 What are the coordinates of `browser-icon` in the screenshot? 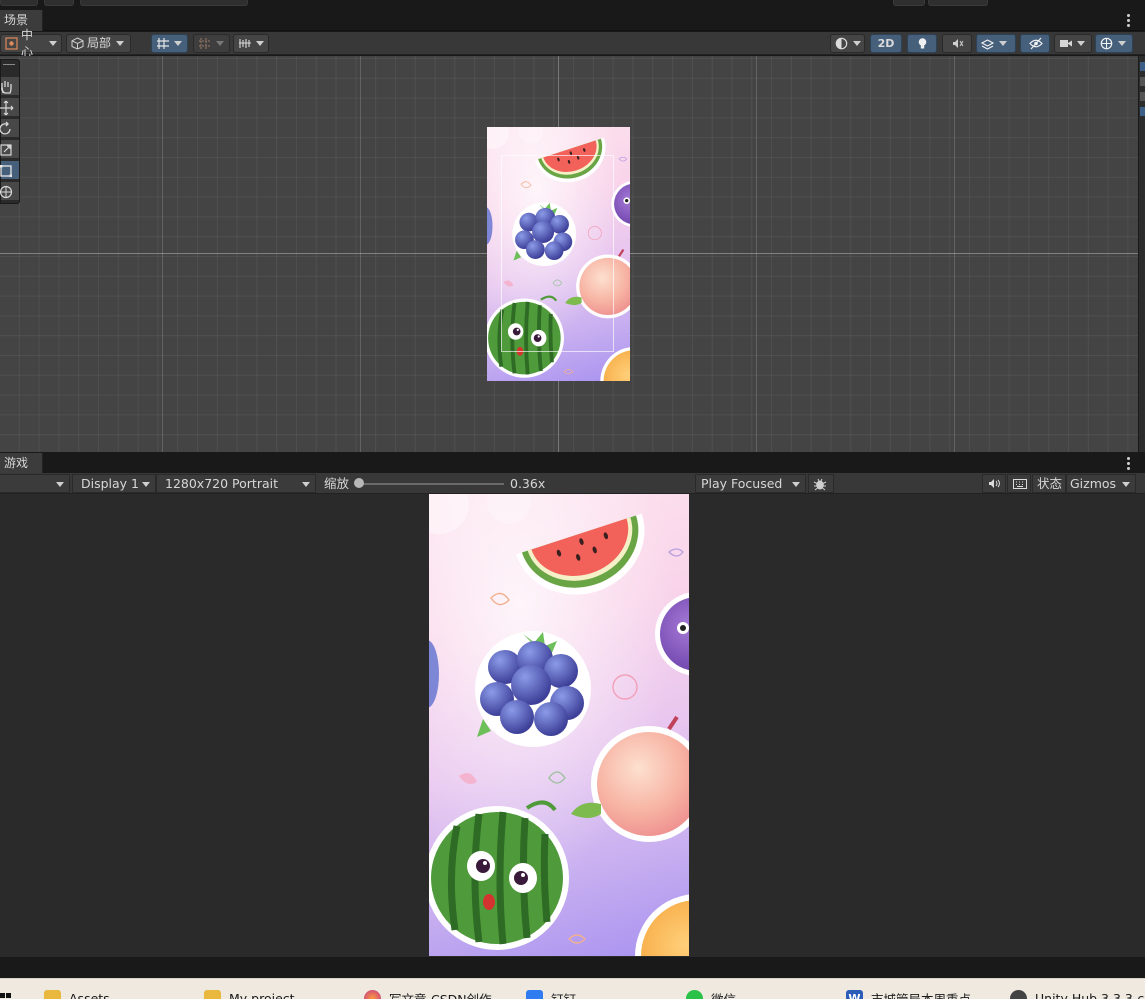 It's located at (372, 994).